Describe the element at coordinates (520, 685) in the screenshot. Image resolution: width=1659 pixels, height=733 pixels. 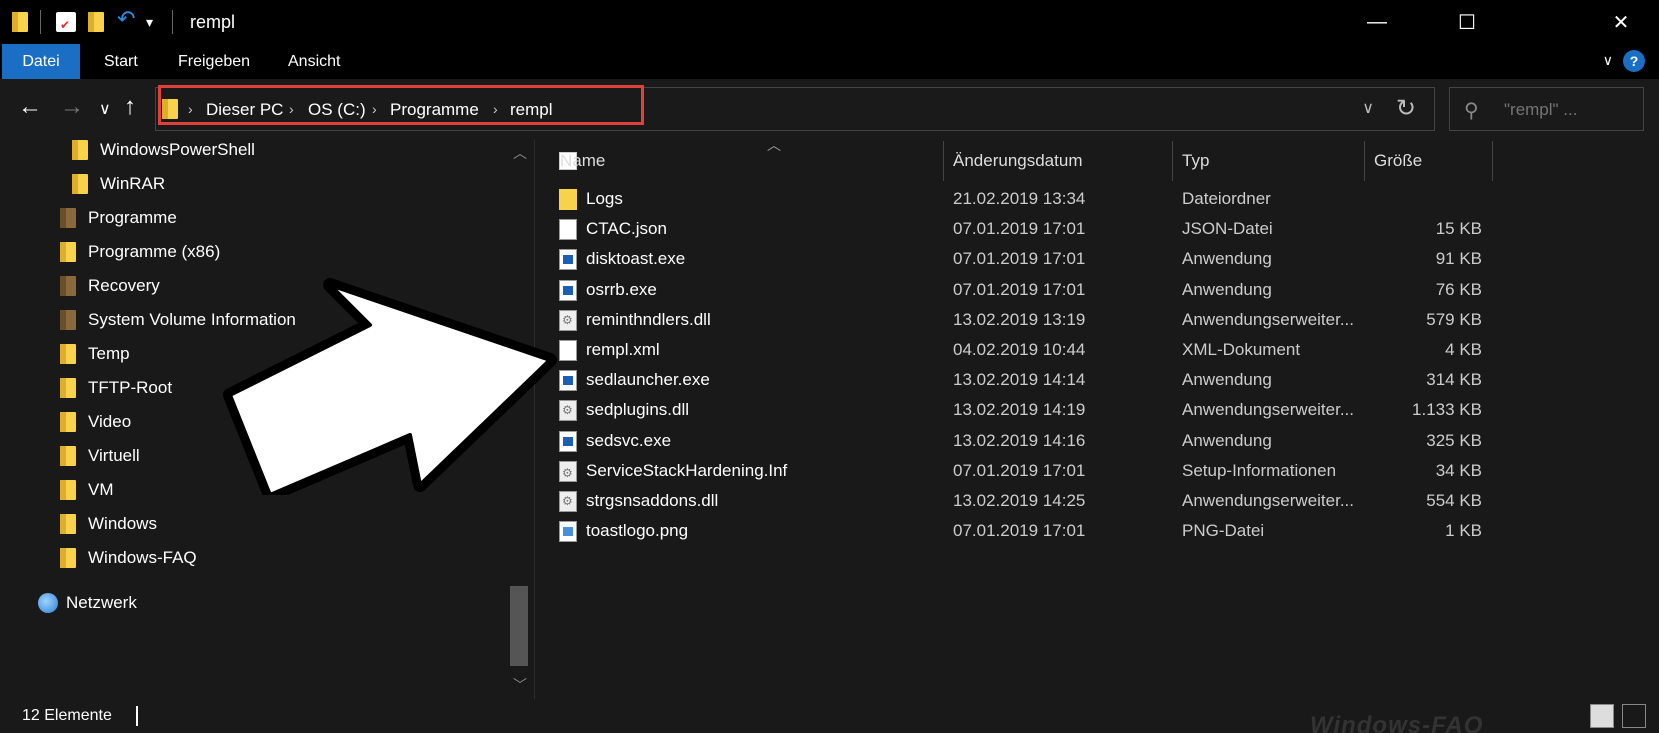
I see `scroll-down-icon: ﹀` at that location.